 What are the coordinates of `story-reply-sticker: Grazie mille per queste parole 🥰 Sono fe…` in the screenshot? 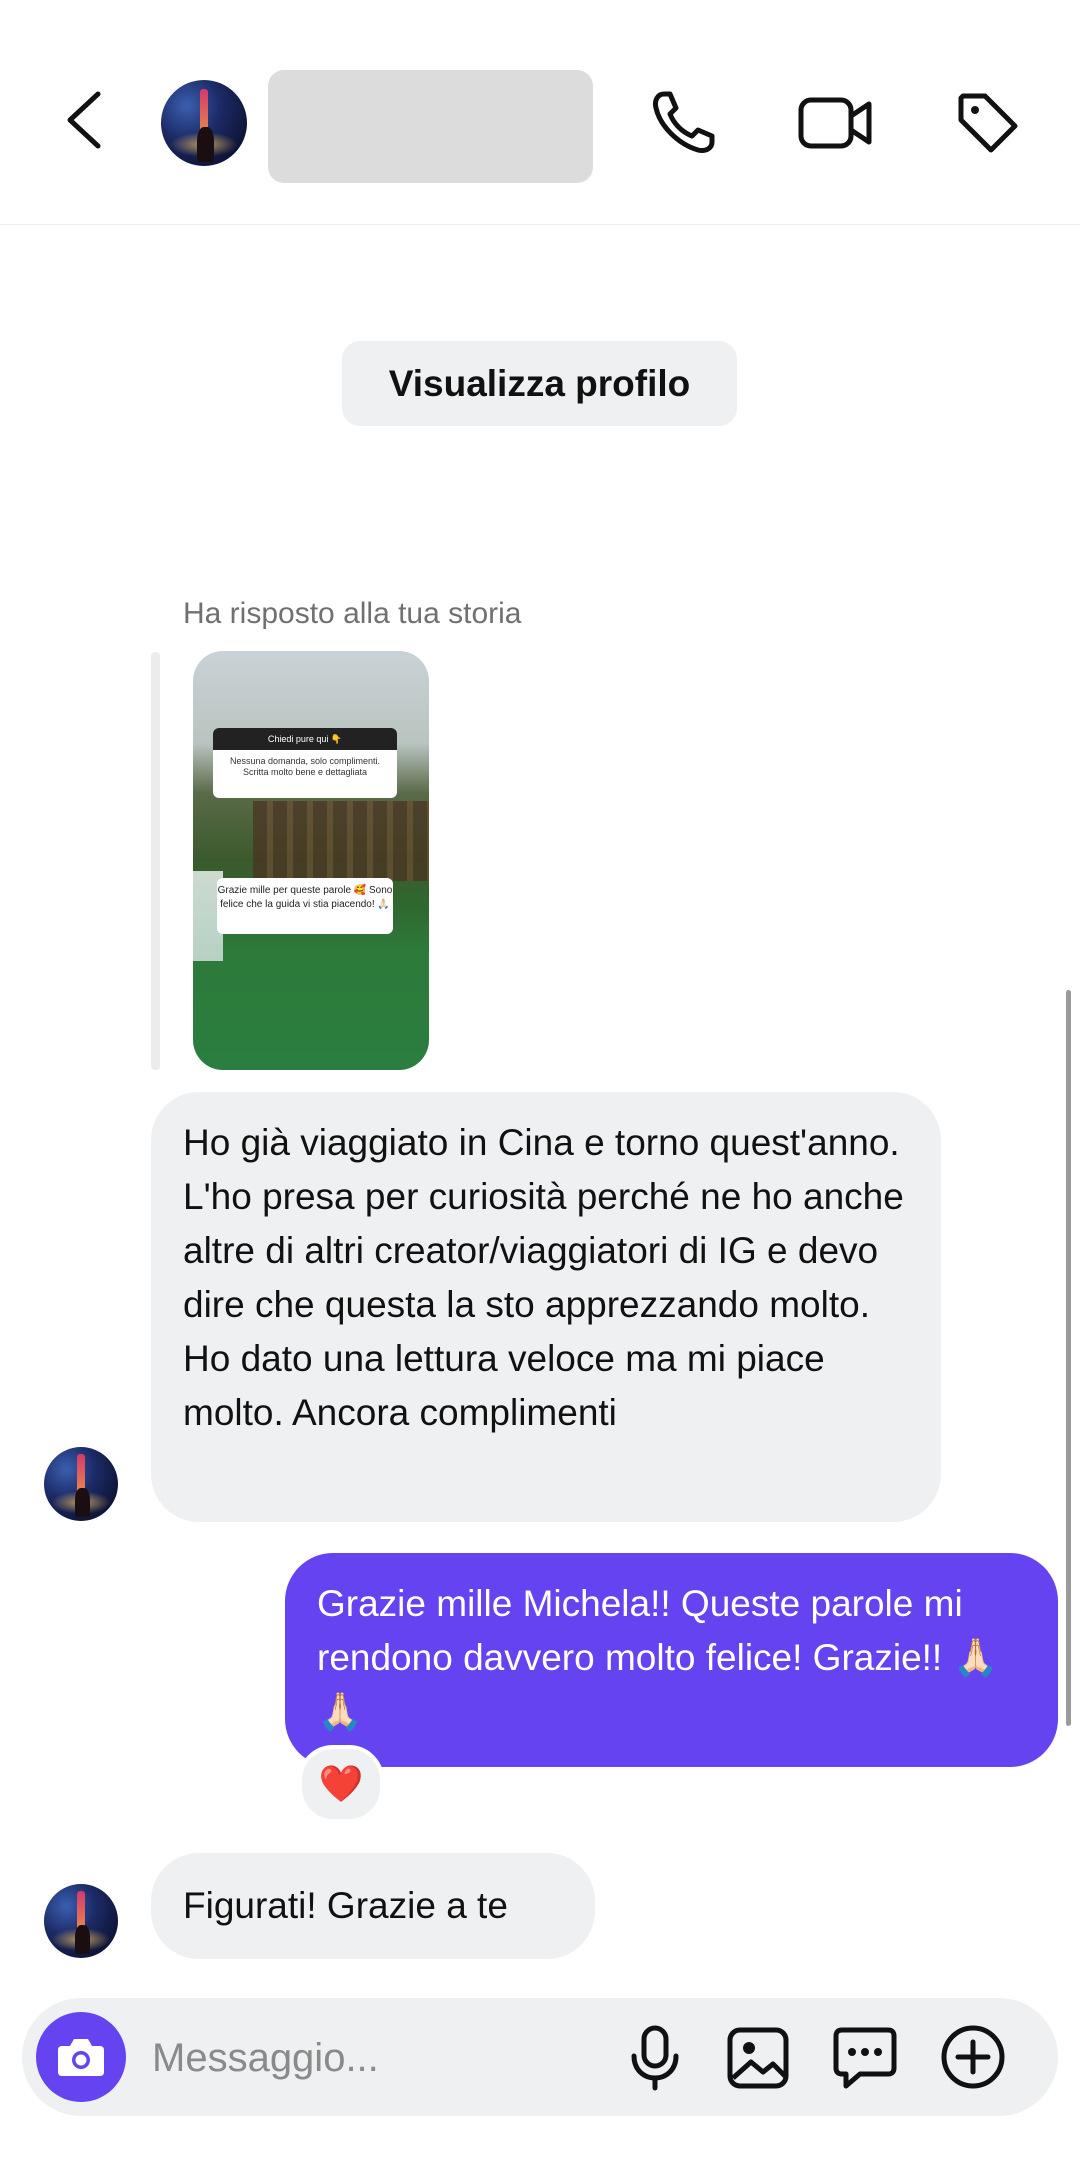 It's located at (305, 906).